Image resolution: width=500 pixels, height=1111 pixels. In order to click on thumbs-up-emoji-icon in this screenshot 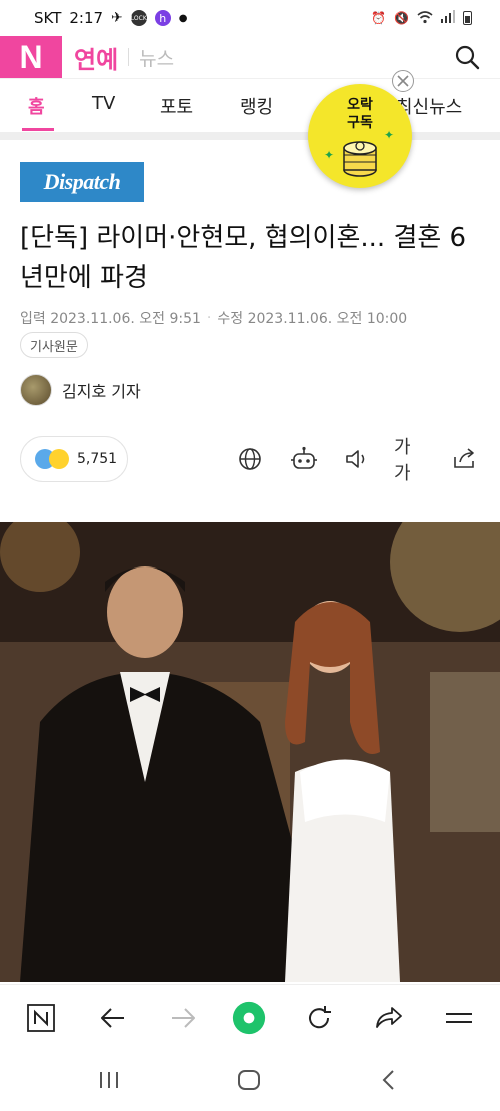, I will do `click(59, 459)`.